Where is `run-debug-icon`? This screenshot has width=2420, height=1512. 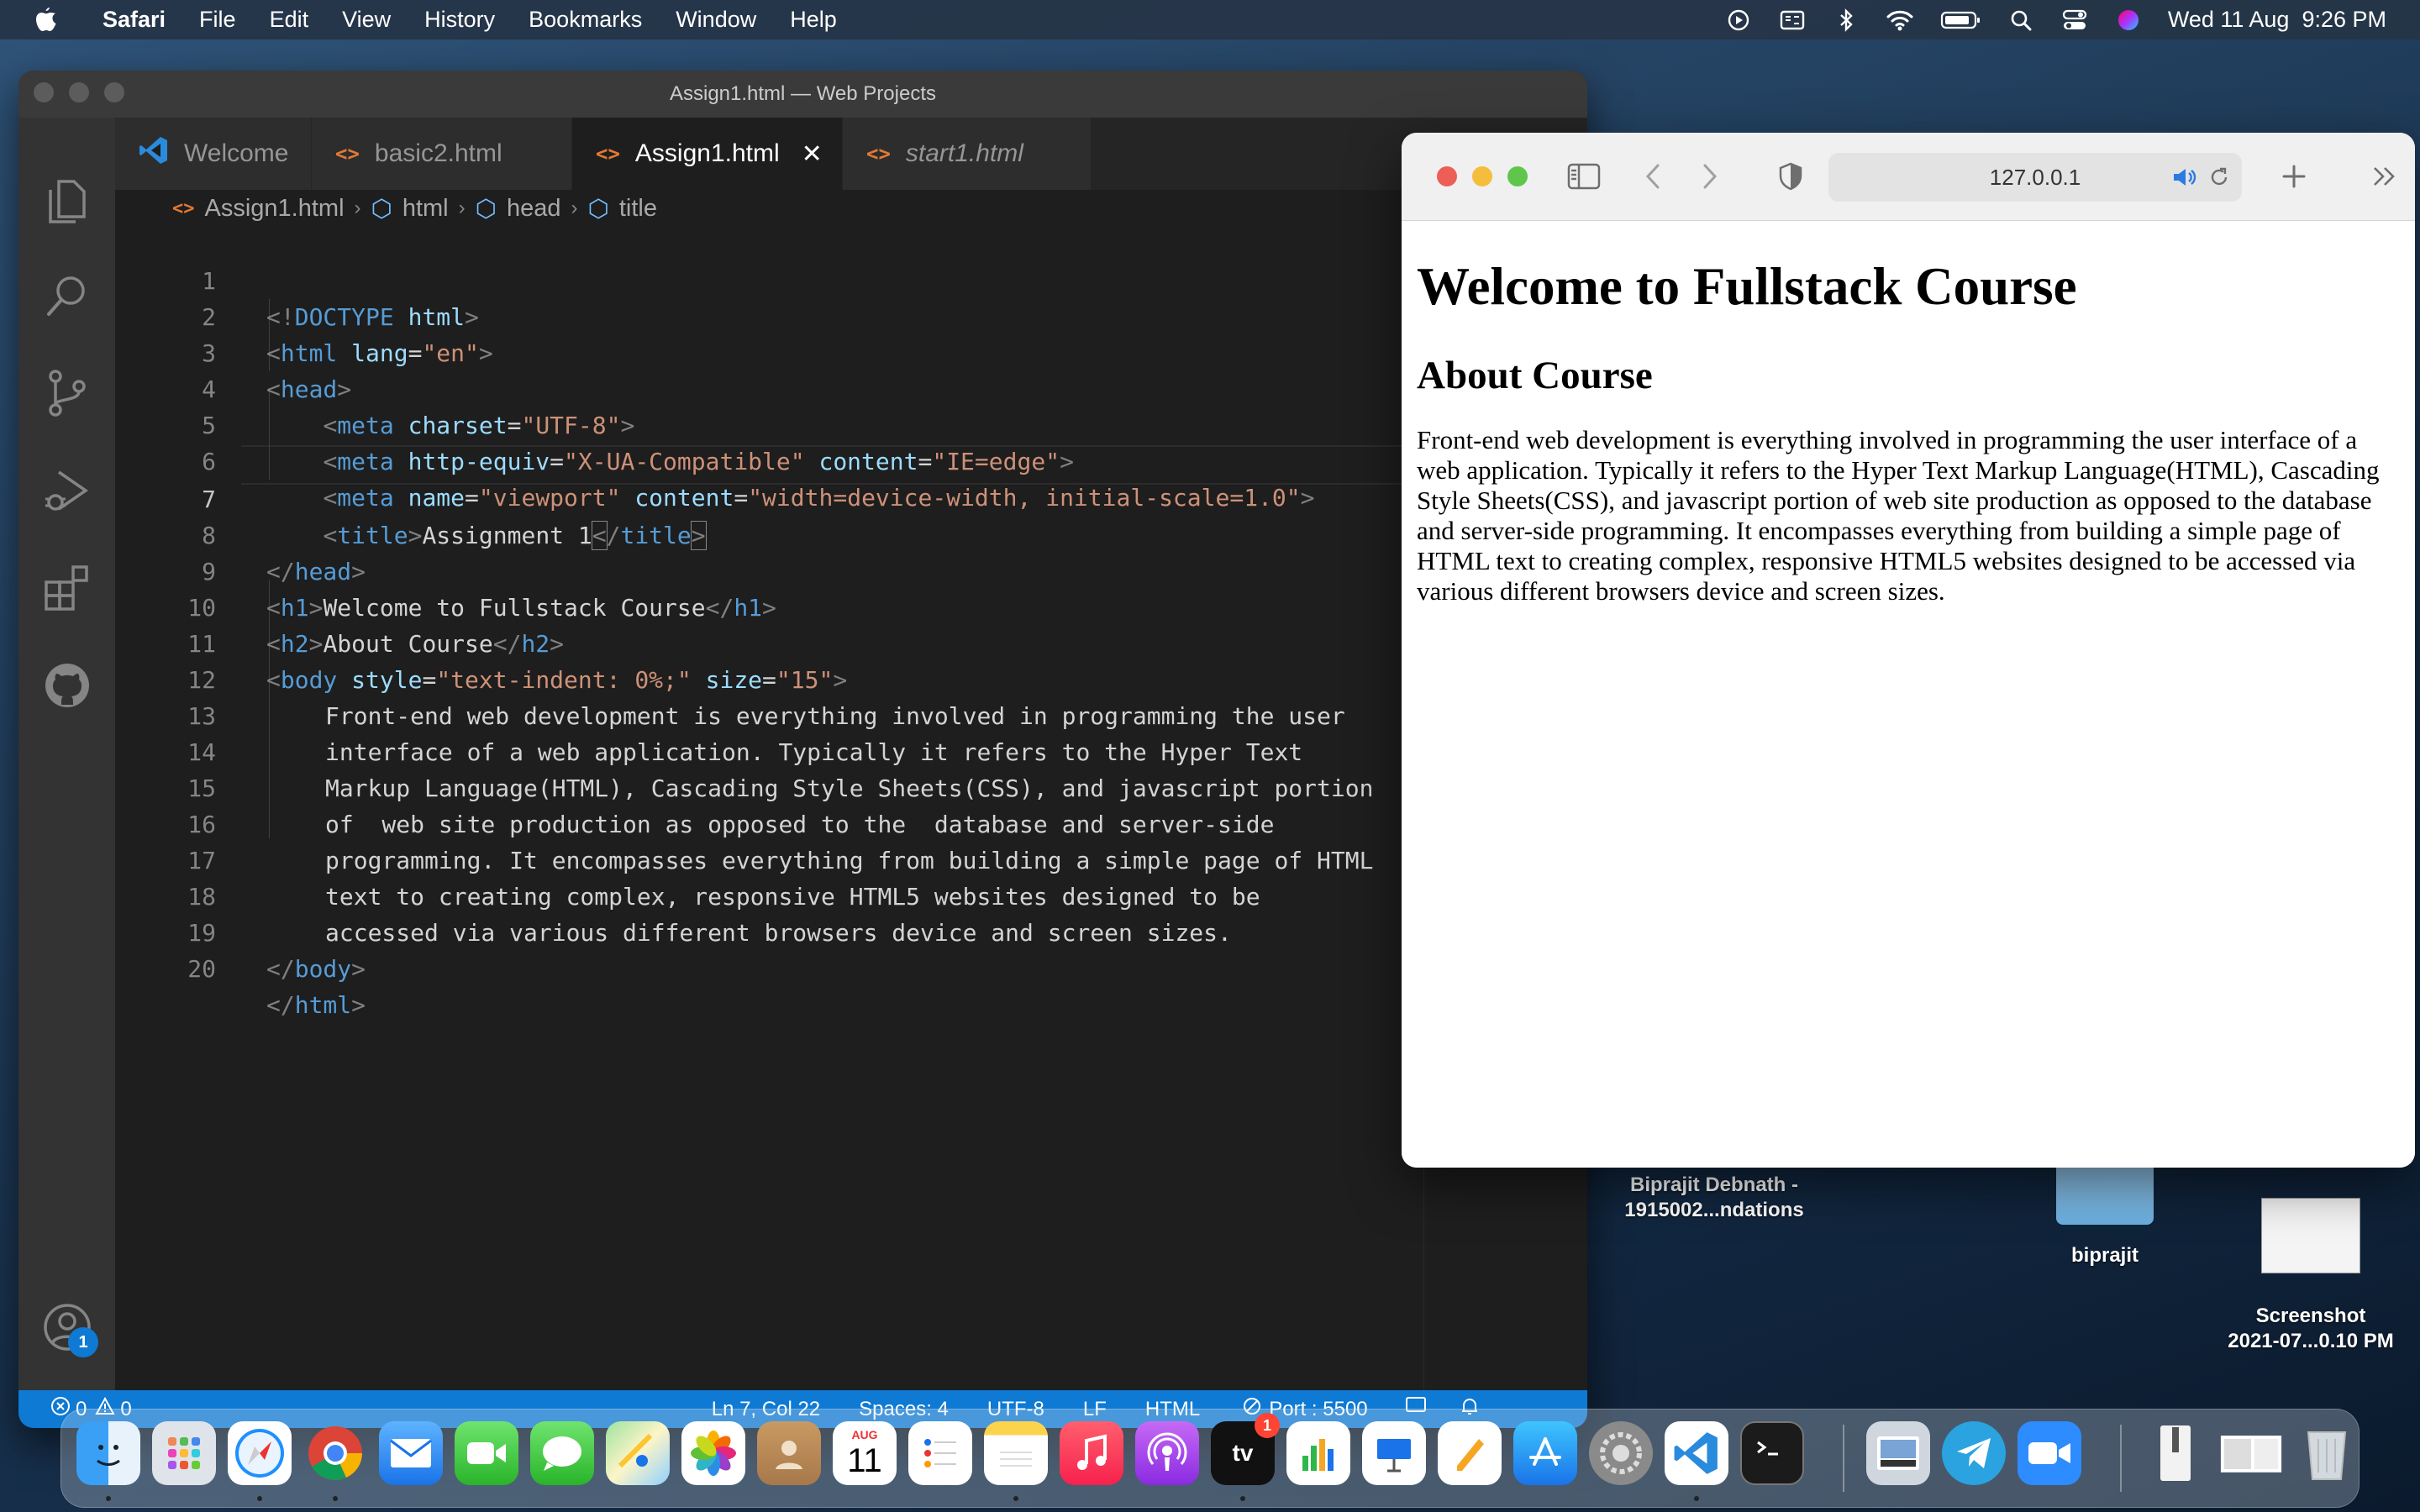
run-debug-icon is located at coordinates (66, 490).